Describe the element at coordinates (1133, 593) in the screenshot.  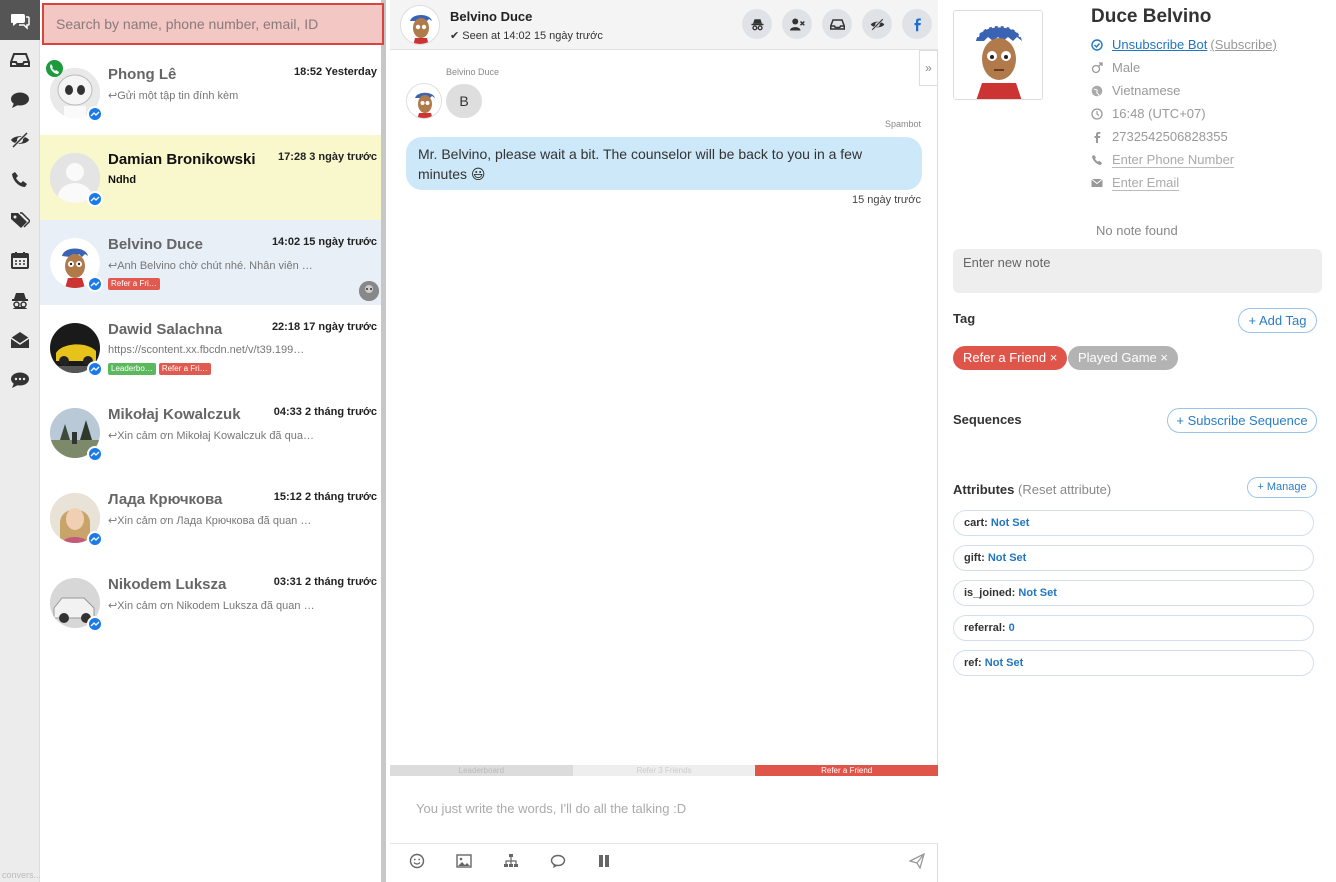
I see `attribute-item: is_joined: Not Set` at that location.